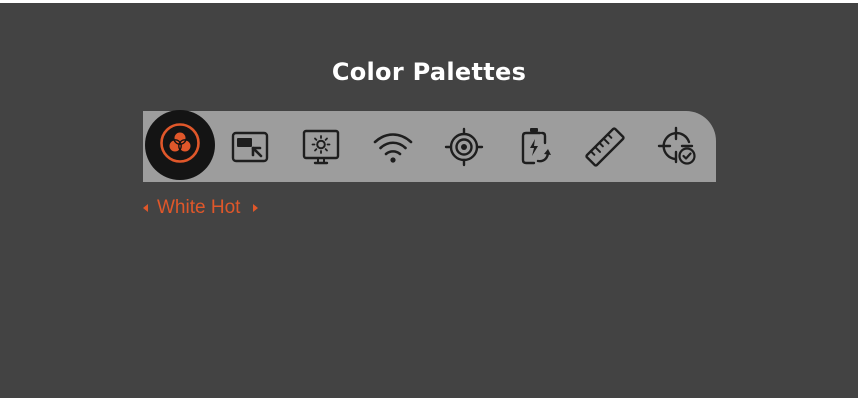 This screenshot has height=398, width=858. I want to click on ruler-button, so click(605, 146).